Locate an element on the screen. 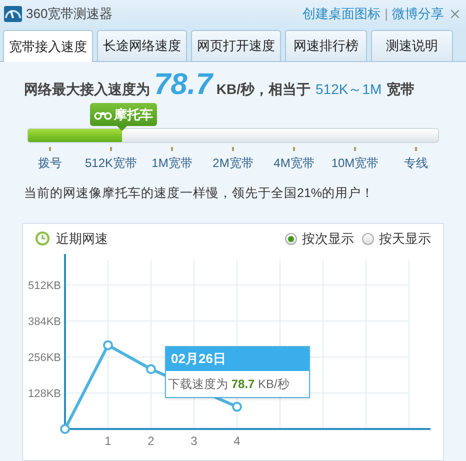 The image size is (466, 461). tab: 网速排行榜 is located at coordinates (326, 45).